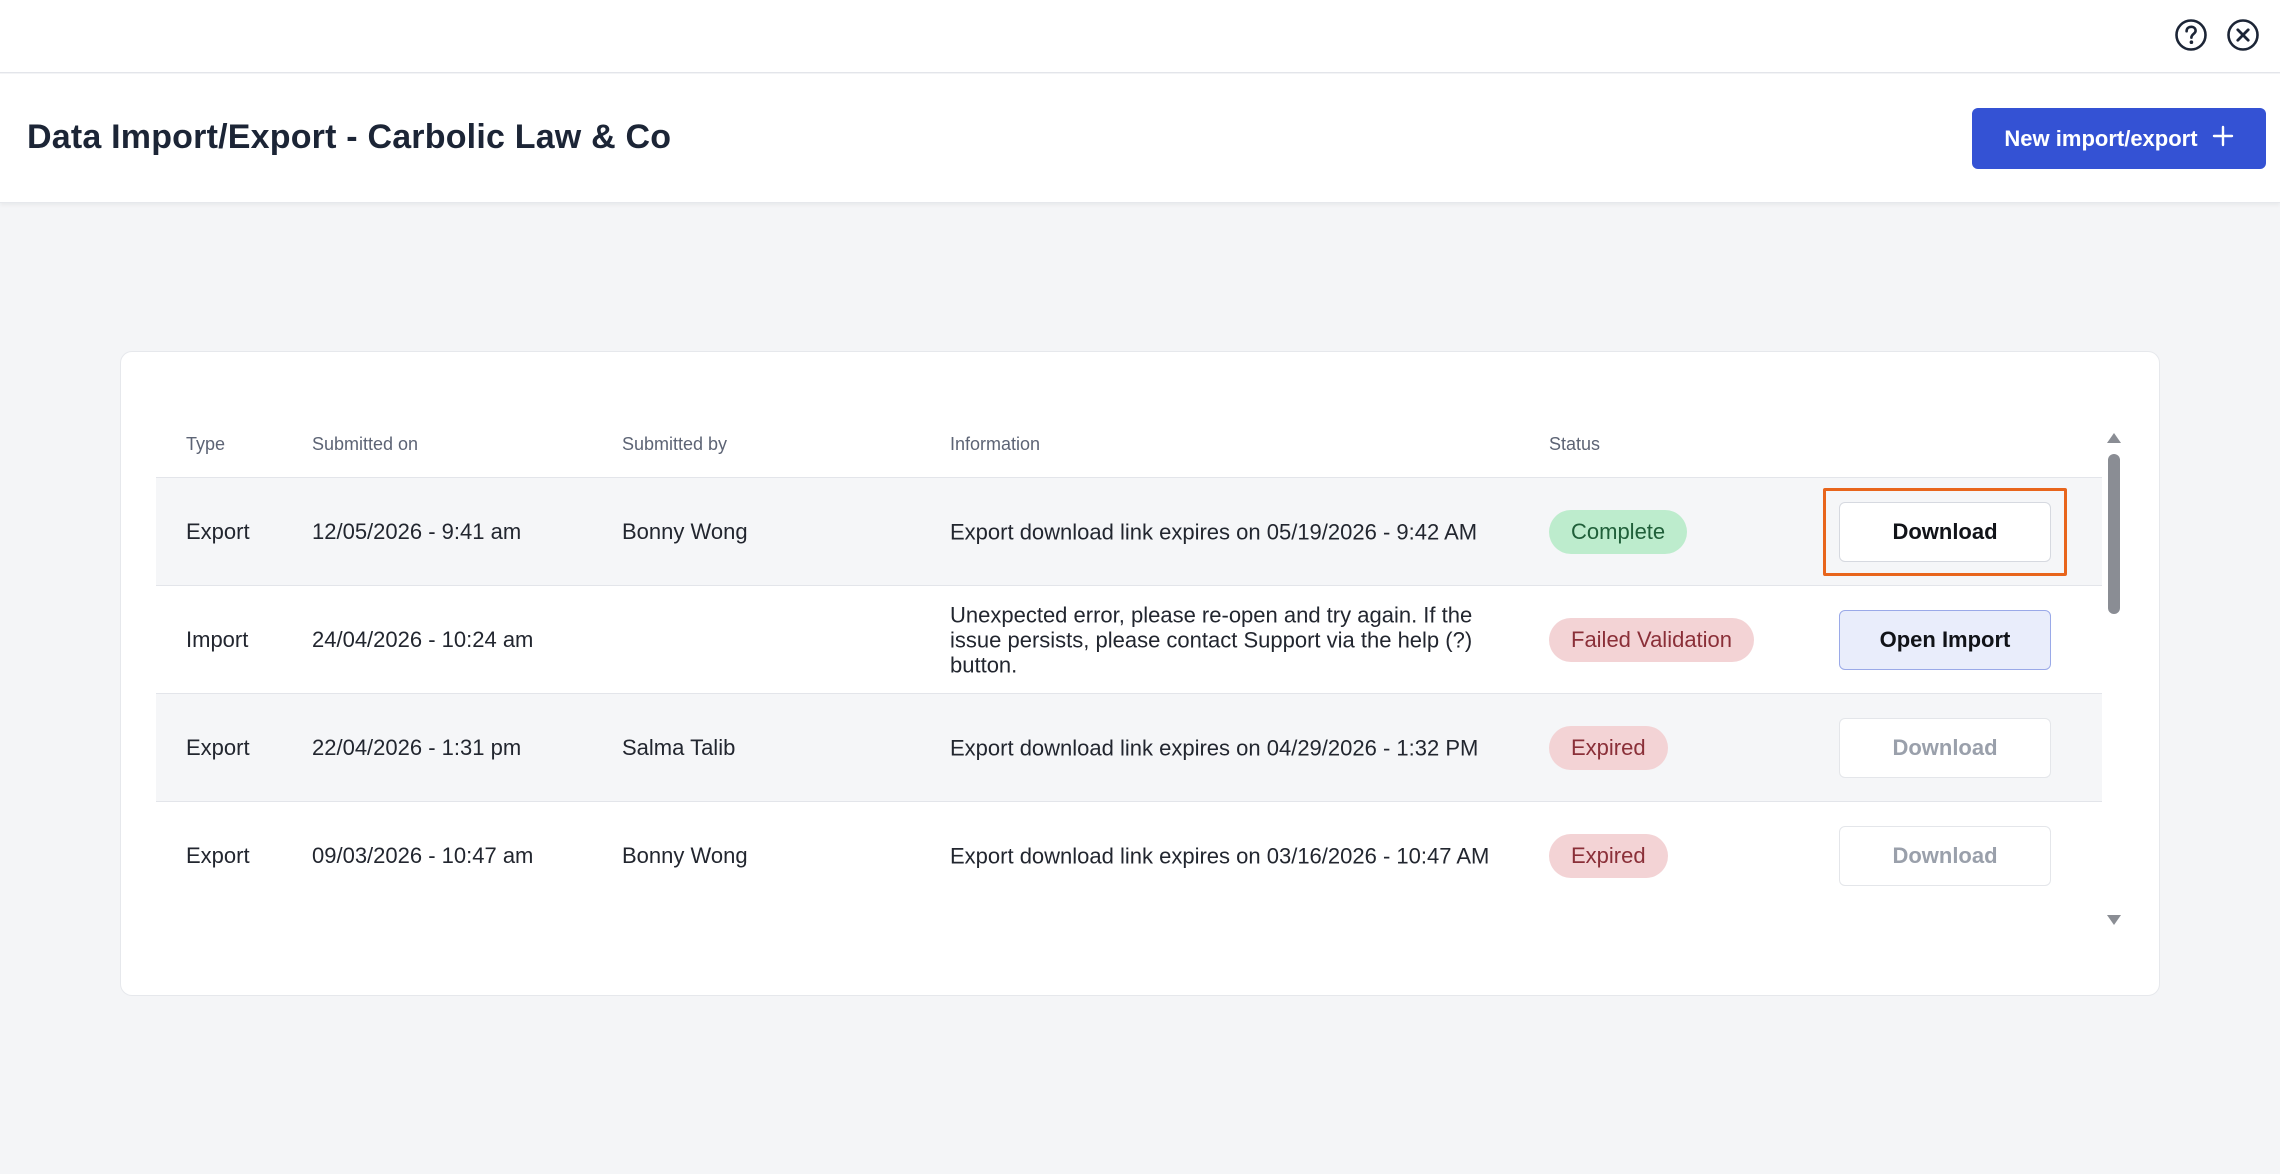  I want to click on row-submitted-by: Salma Talib, so click(679, 747).